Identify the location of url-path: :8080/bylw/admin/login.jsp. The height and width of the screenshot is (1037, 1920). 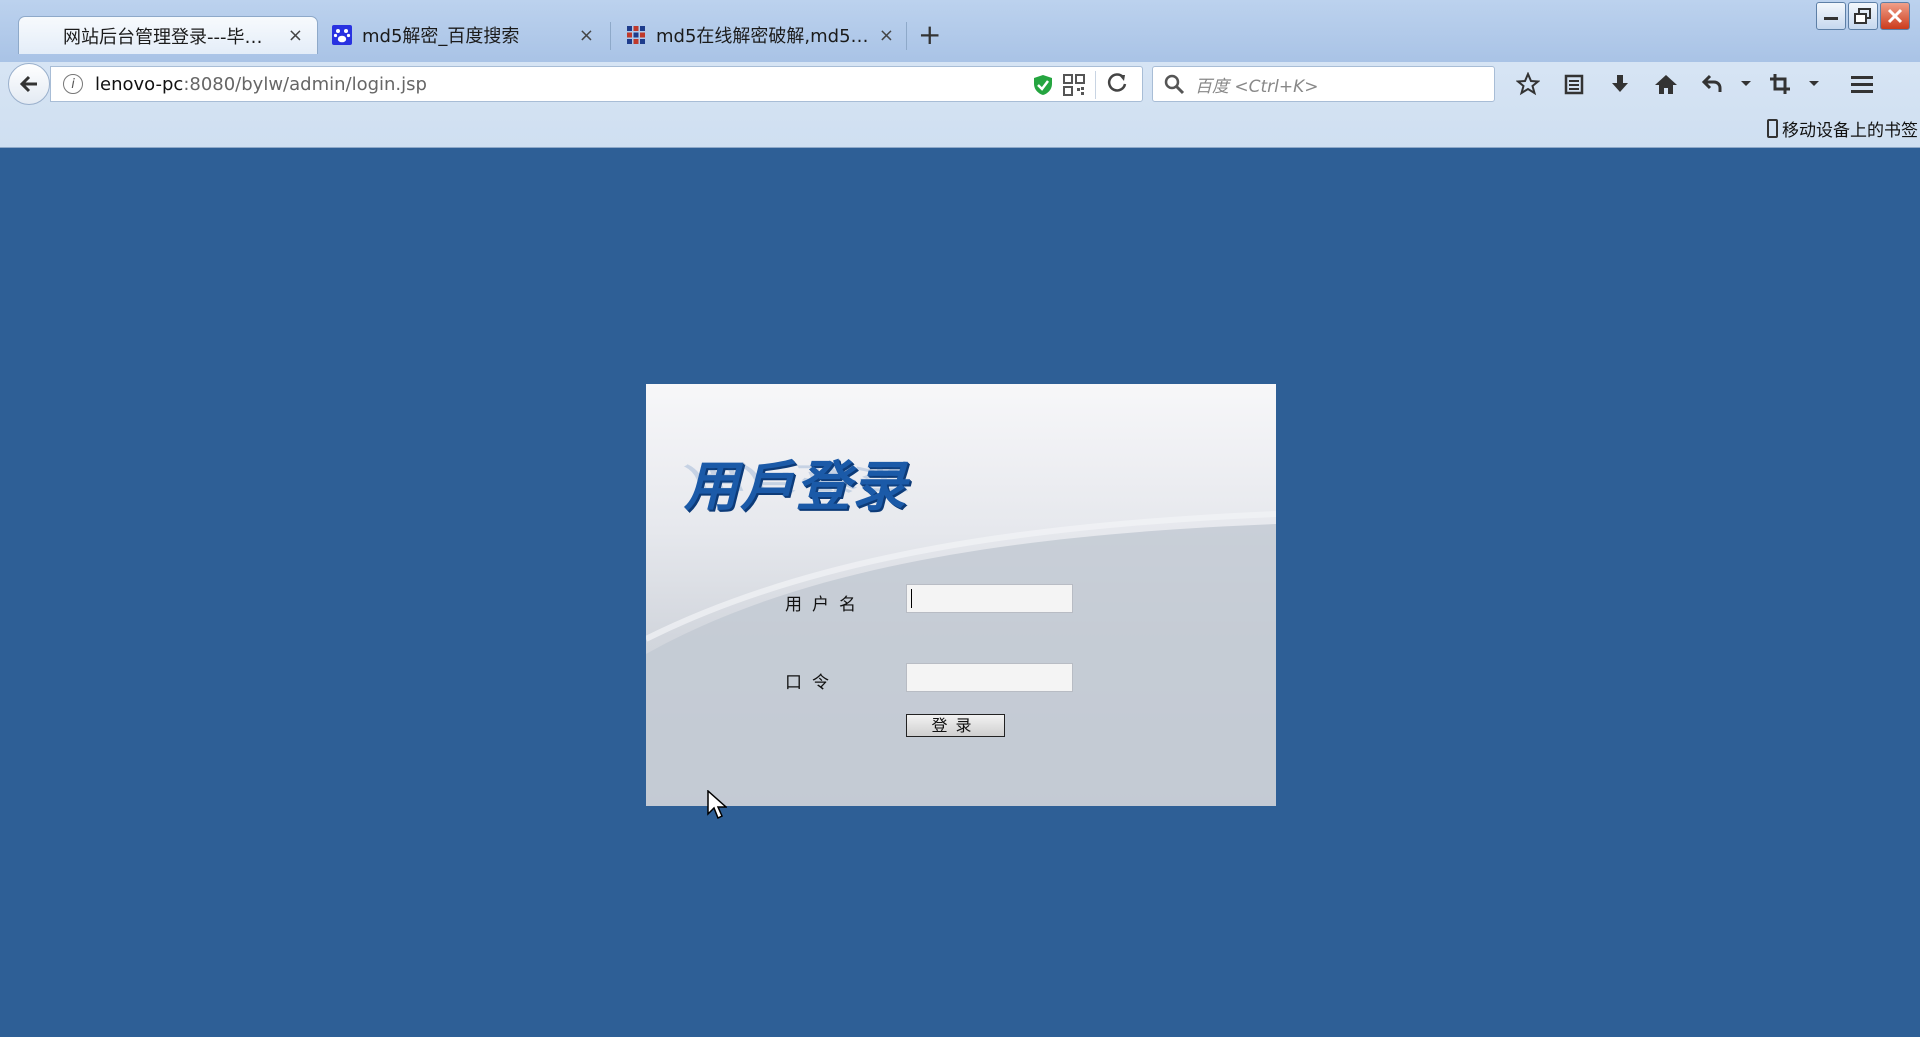
(305, 84).